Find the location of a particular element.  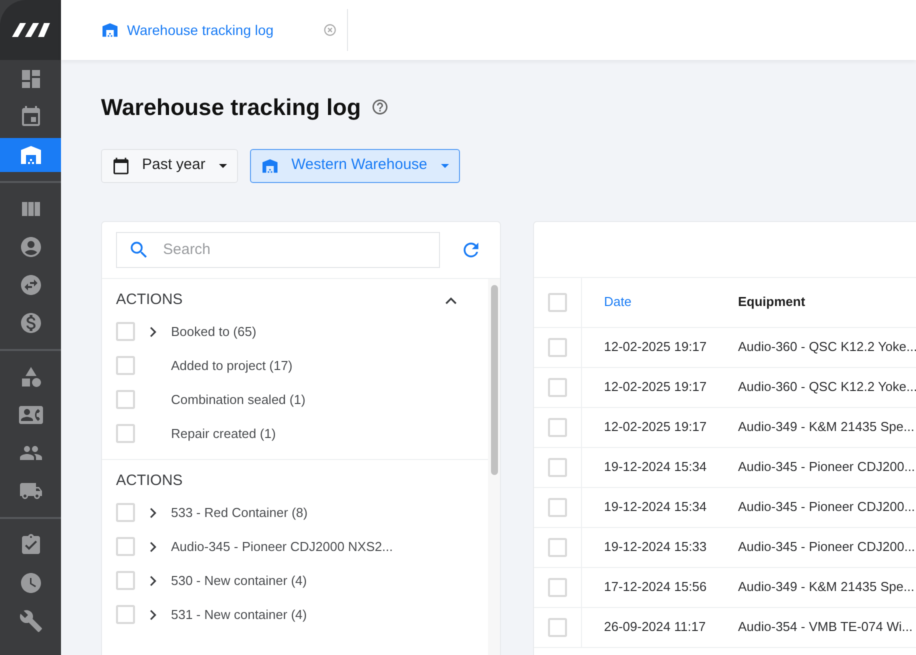

column-header: Date is located at coordinates (660, 302).